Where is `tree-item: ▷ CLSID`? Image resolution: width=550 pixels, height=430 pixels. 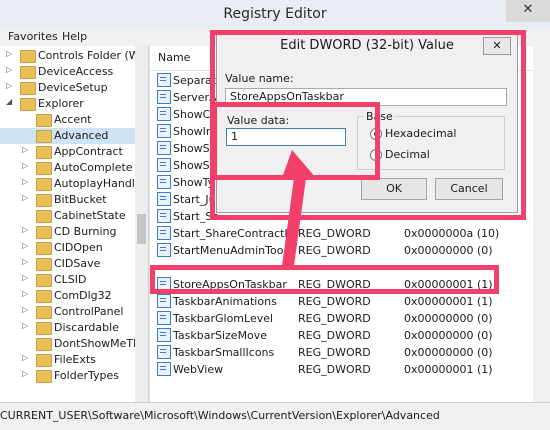
tree-item: ▷ CLSID is located at coordinates (74, 280).